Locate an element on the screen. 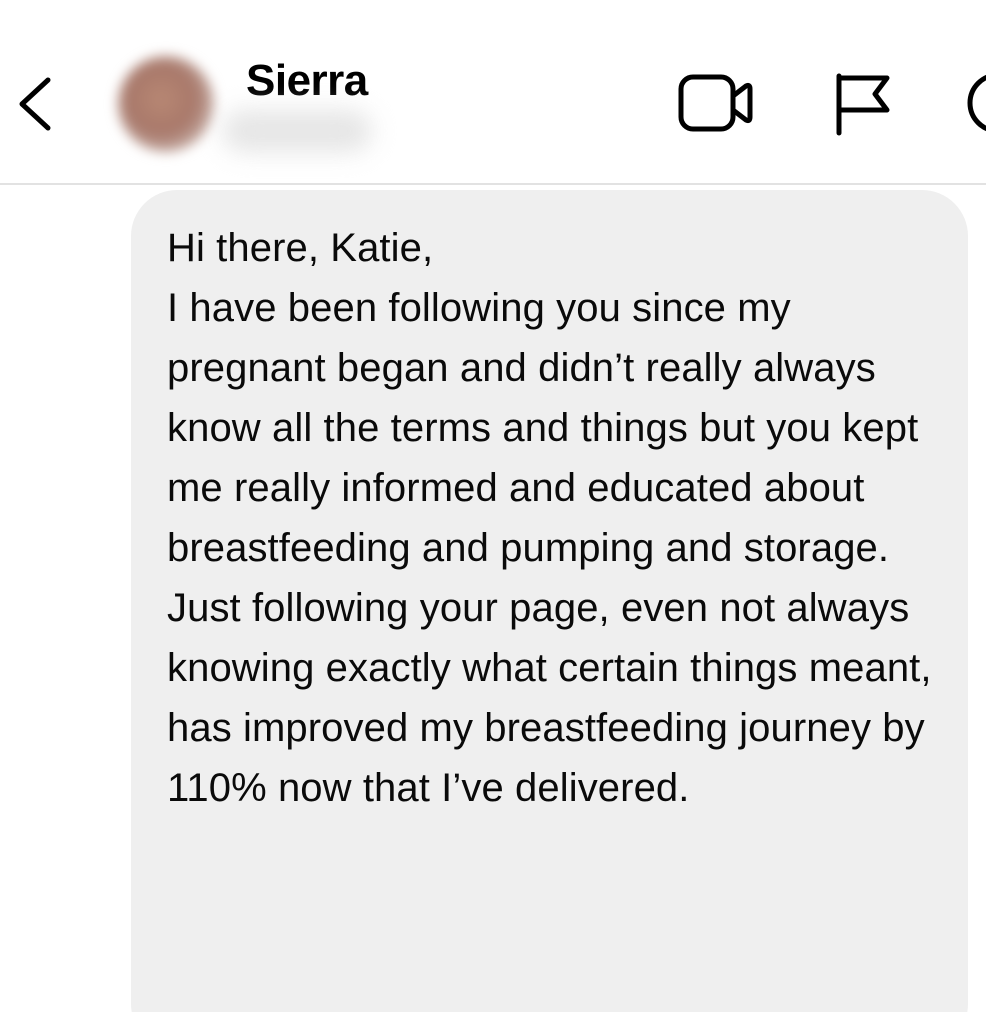 This screenshot has height=1012, width=986. video-call-button is located at coordinates (716, 103).